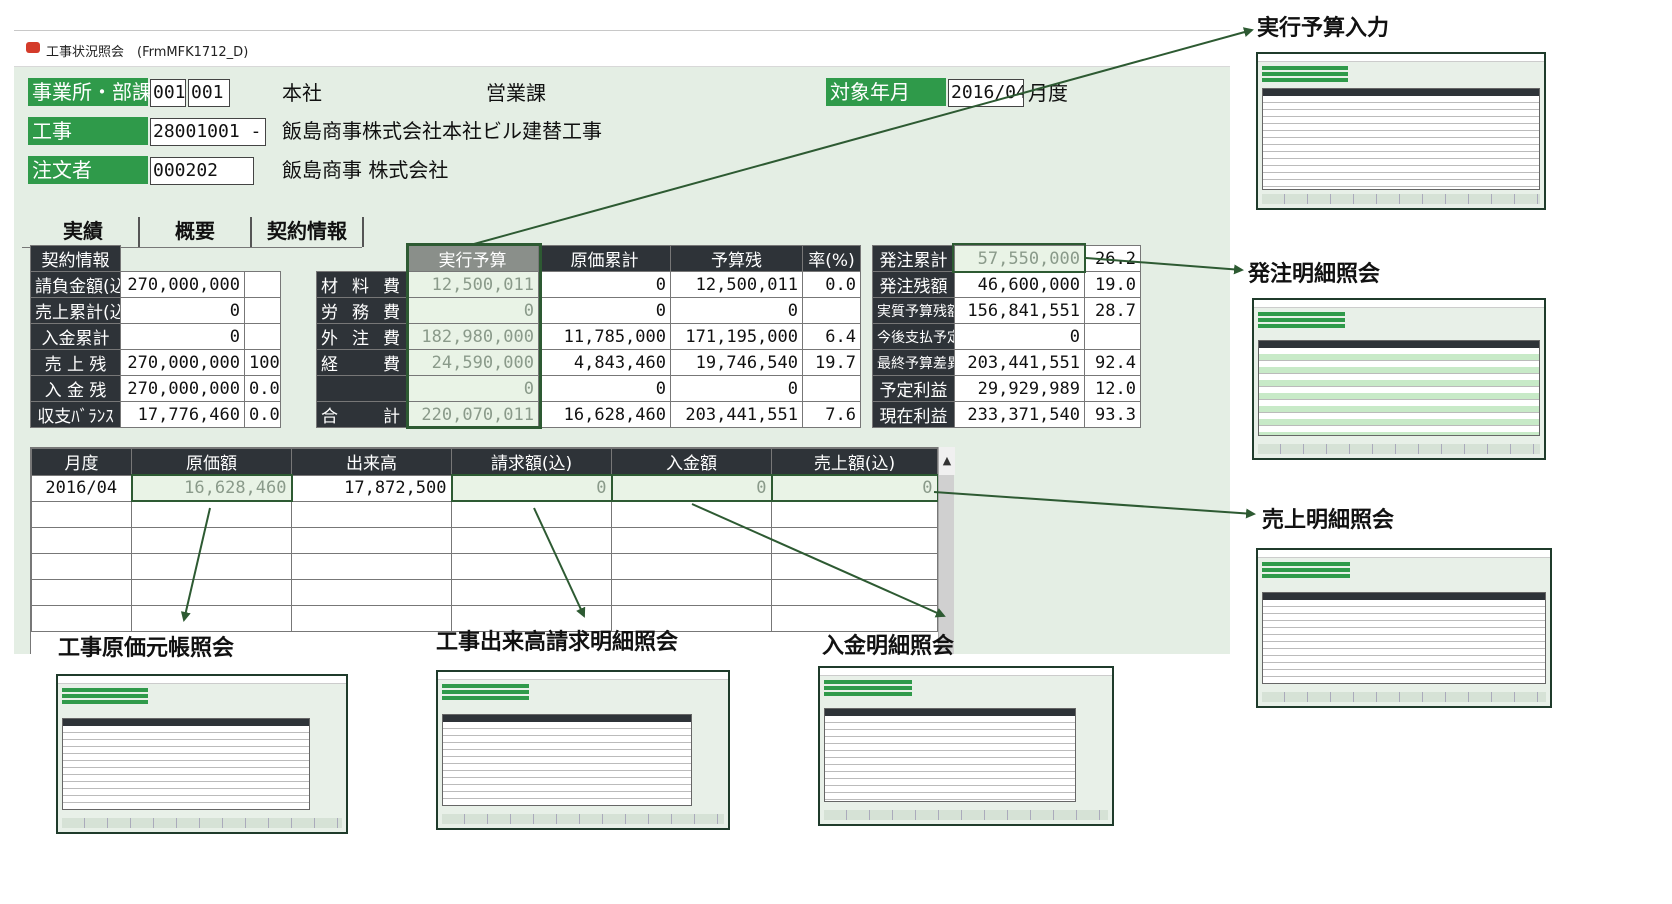  What do you see at coordinates (863, 136) in the screenshot?
I see `arrow-budget-input` at bounding box center [863, 136].